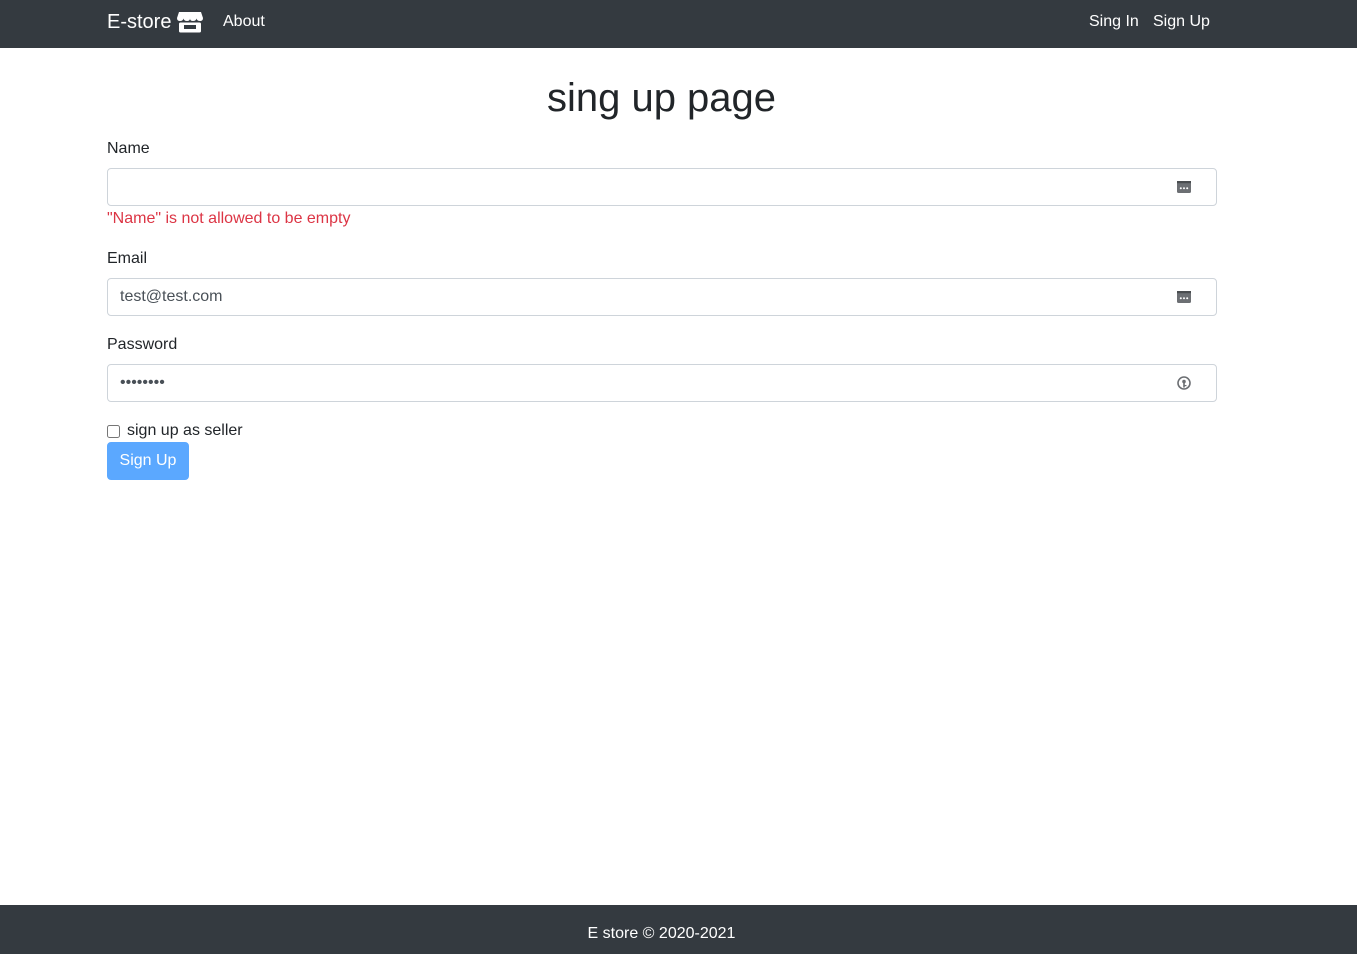 Image resolution: width=1357 pixels, height=954 pixels. I want to click on brand-link: E-store, so click(155, 22).